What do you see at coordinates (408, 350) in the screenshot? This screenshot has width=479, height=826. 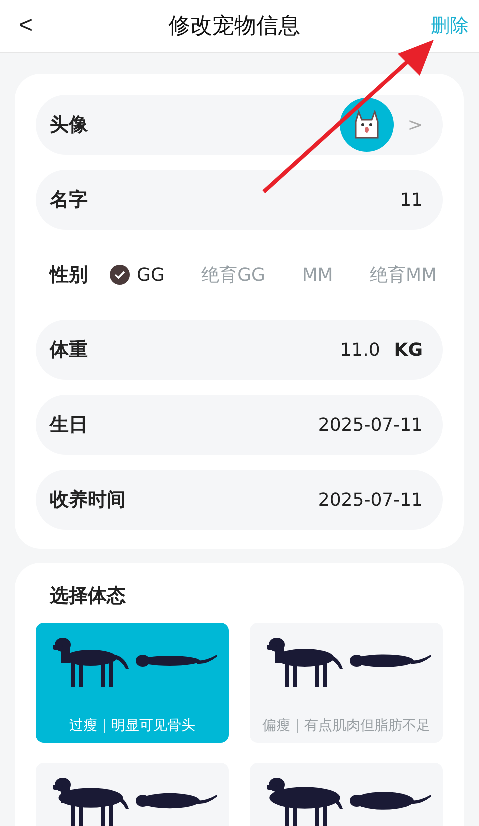 I see `unit-label: KG` at bounding box center [408, 350].